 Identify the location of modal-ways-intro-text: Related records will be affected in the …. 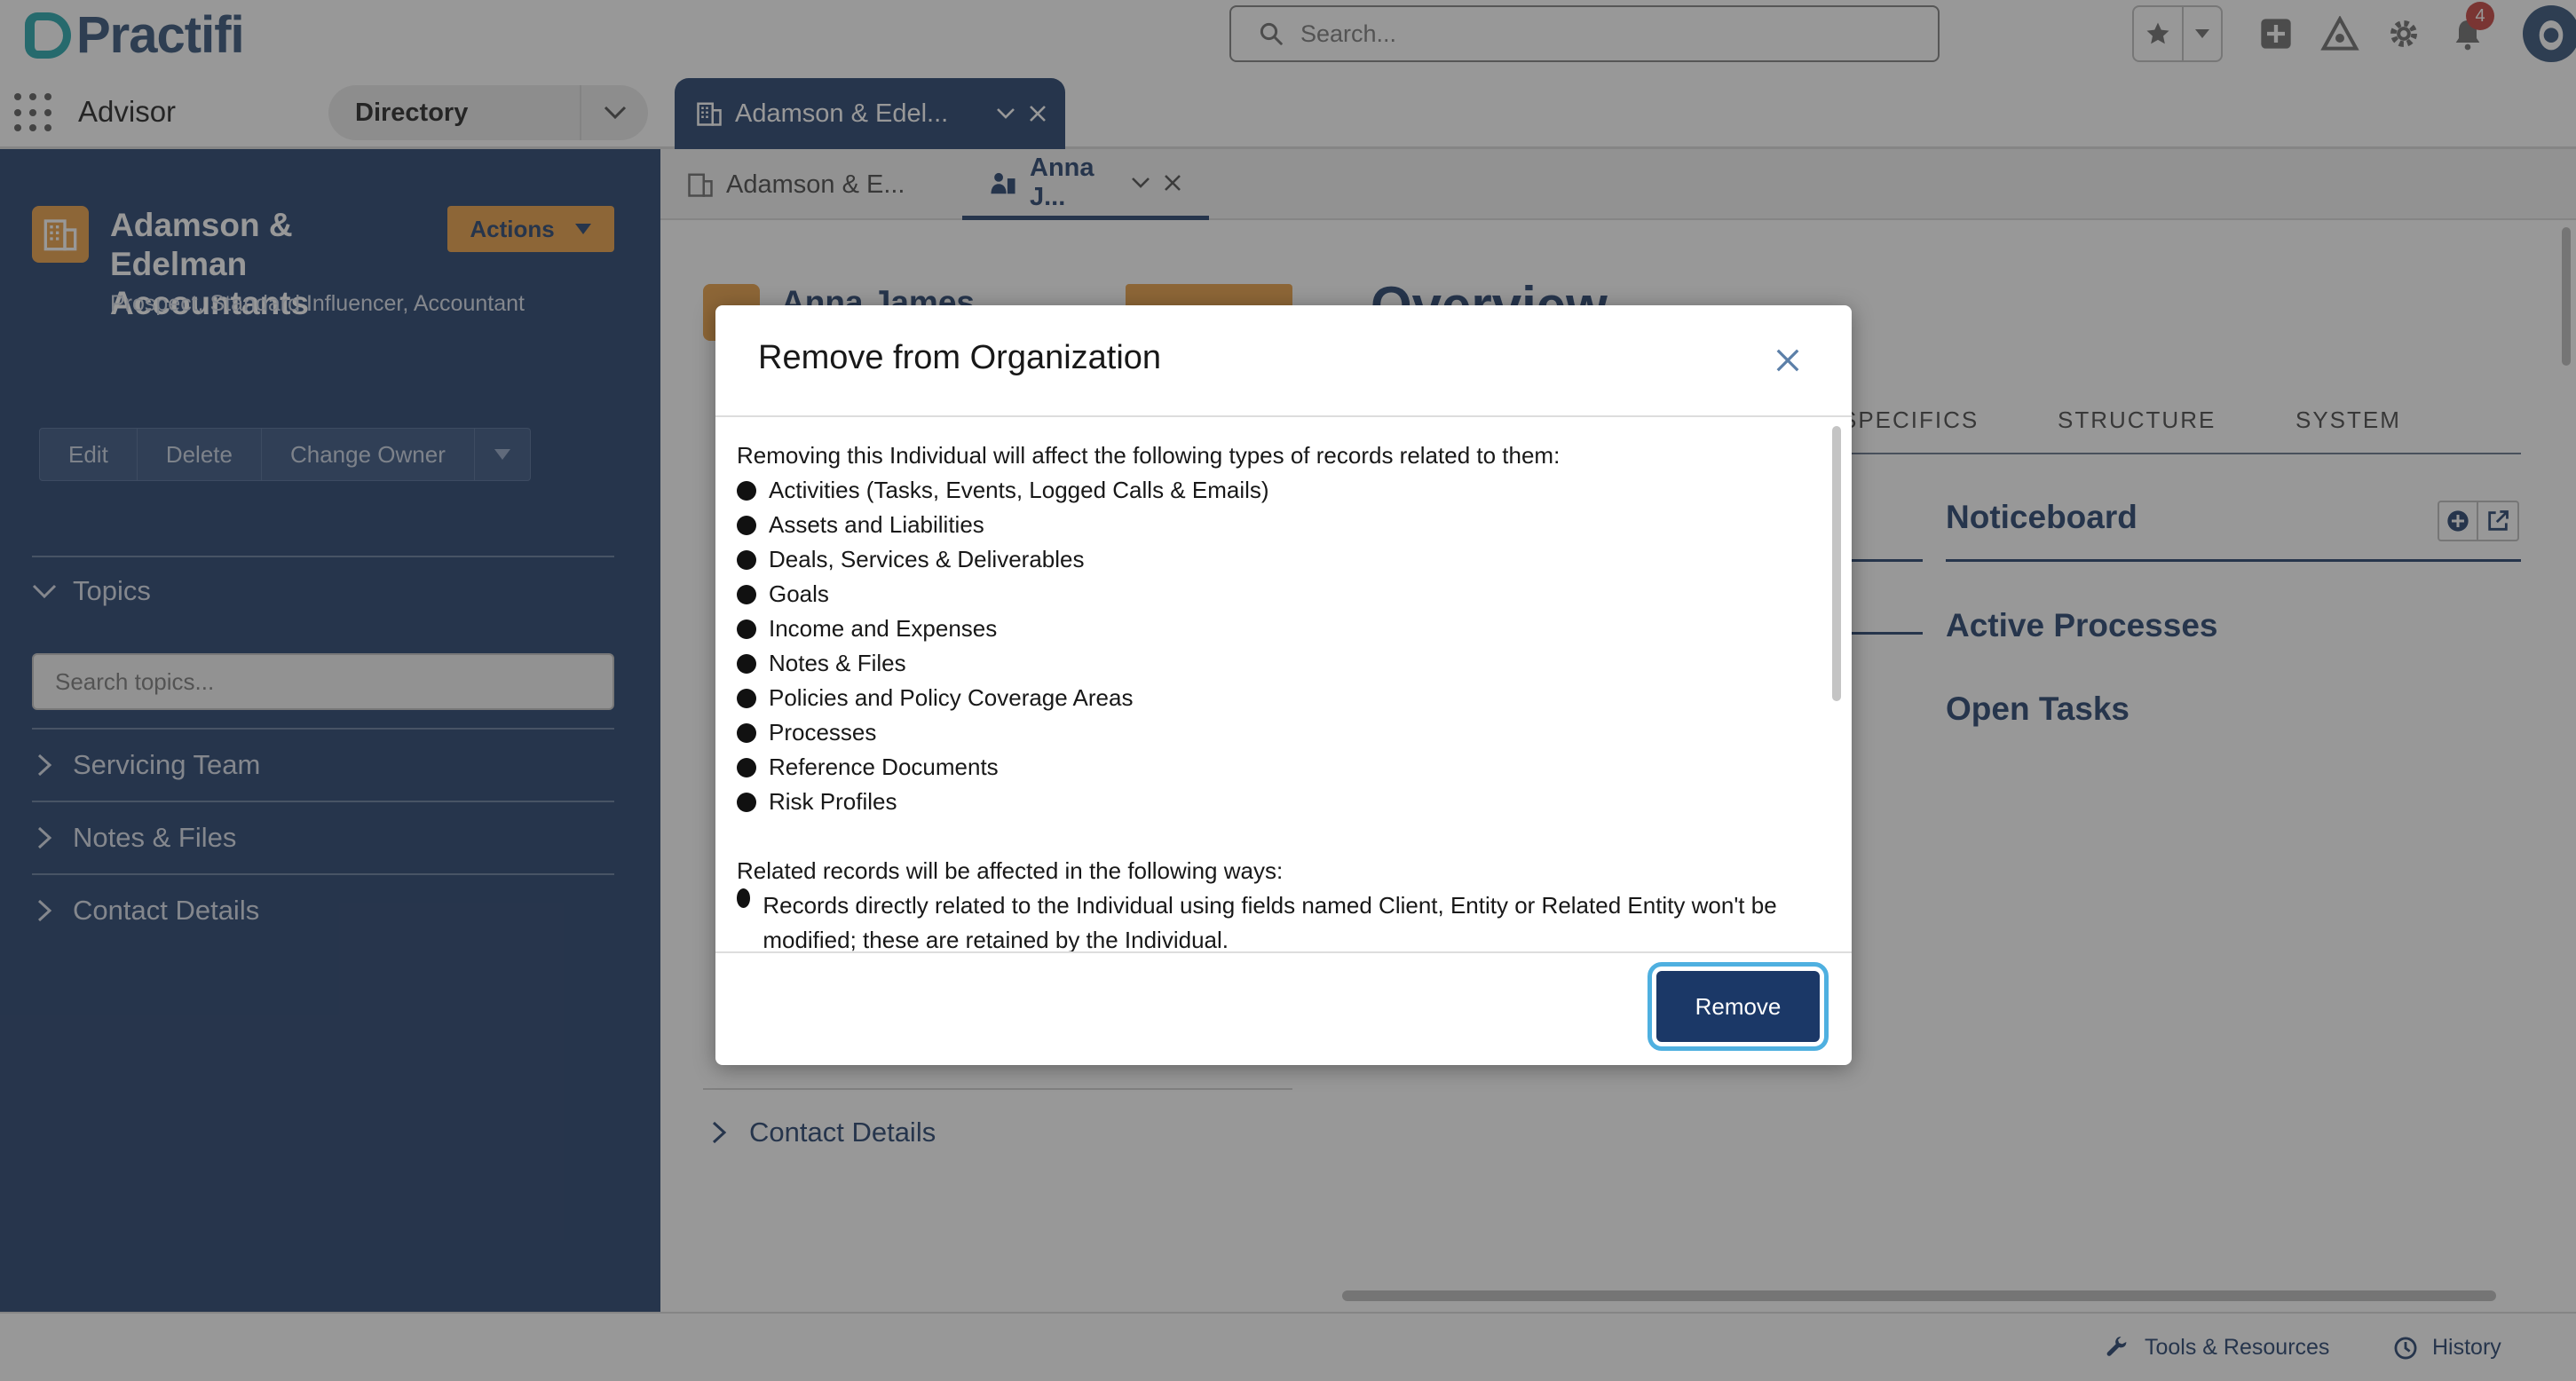
(1010, 870).